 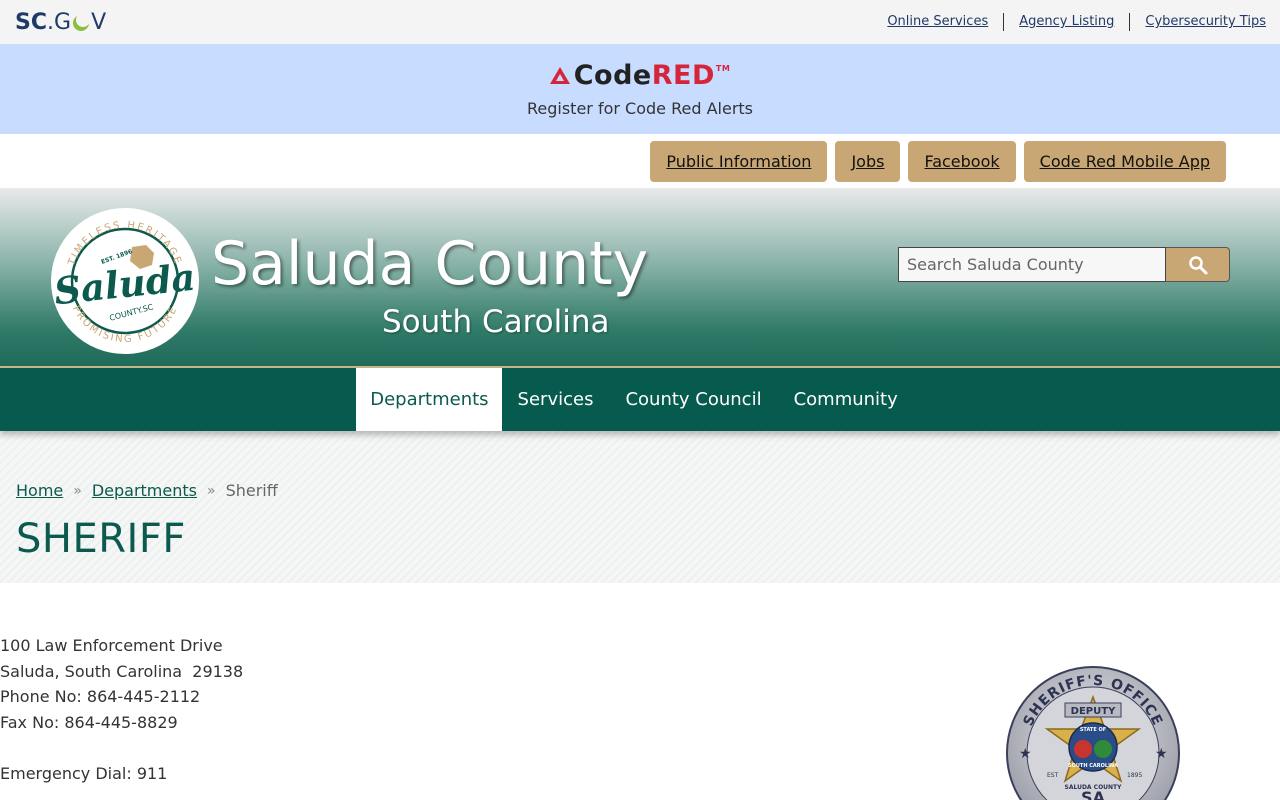 I want to click on link-cybersecurity-tips: Cybersecurity Tips, so click(x=1198, y=22).